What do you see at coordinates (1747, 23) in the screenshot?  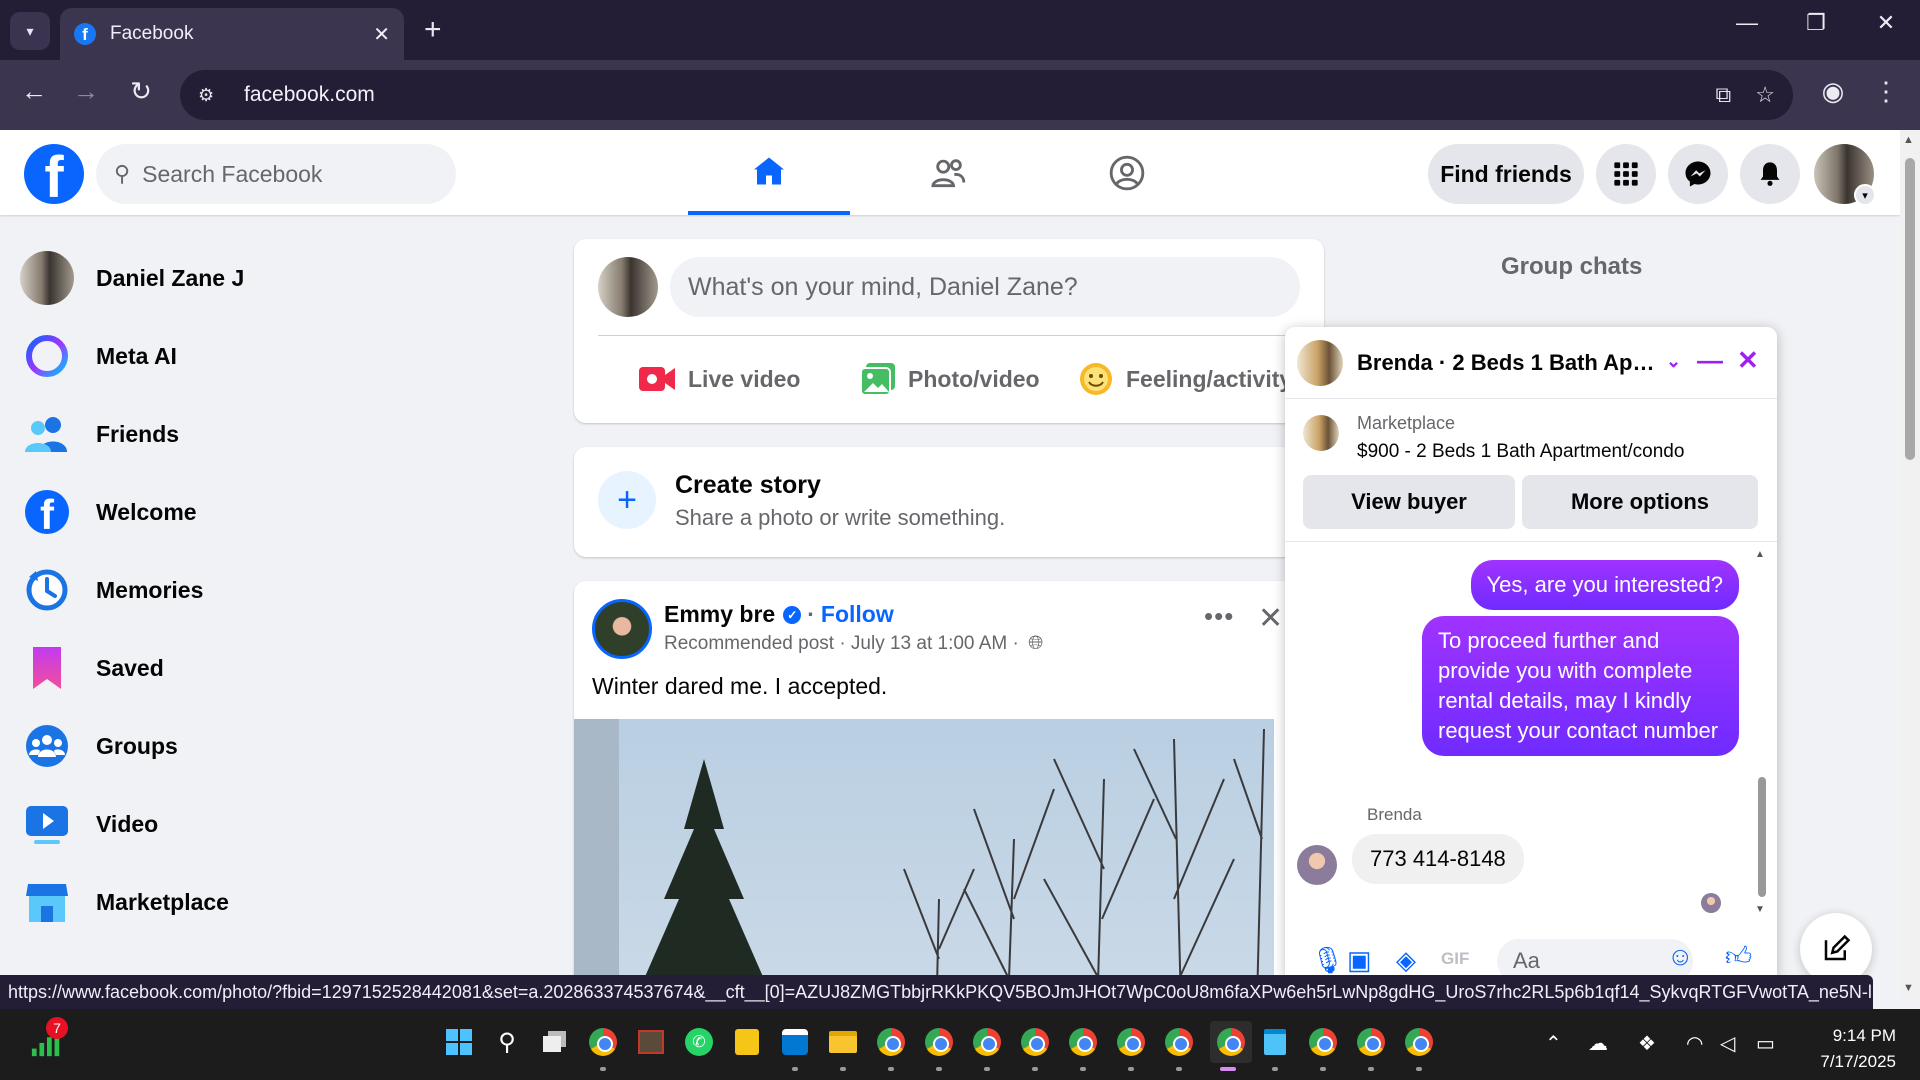 I see `minimize-icon: —` at bounding box center [1747, 23].